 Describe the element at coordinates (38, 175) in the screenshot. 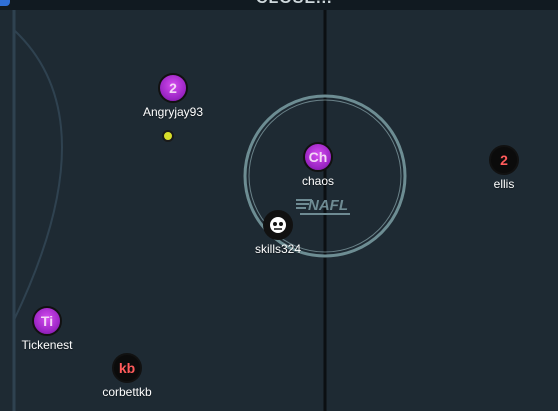

I see `left-arc` at that location.